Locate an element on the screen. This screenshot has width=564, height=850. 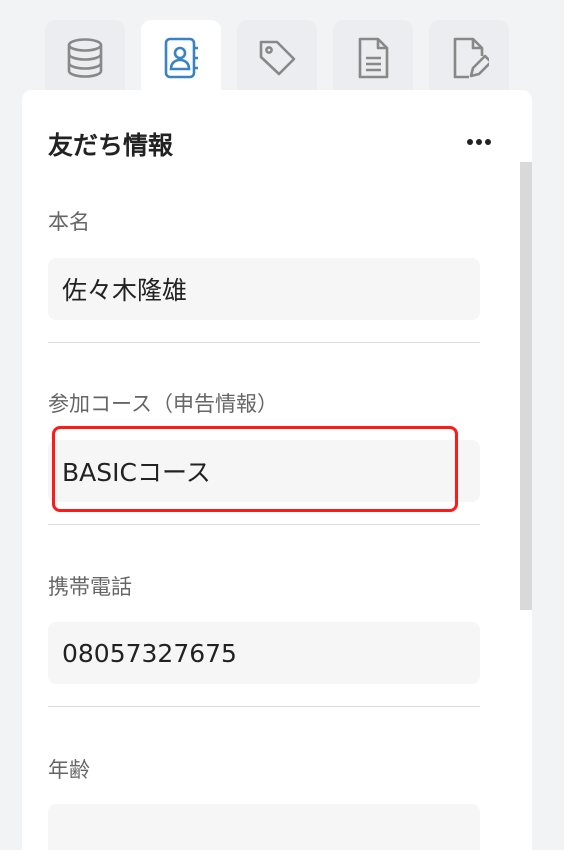
field-label-mobile-phone: 携帯電話 is located at coordinates (90, 587).